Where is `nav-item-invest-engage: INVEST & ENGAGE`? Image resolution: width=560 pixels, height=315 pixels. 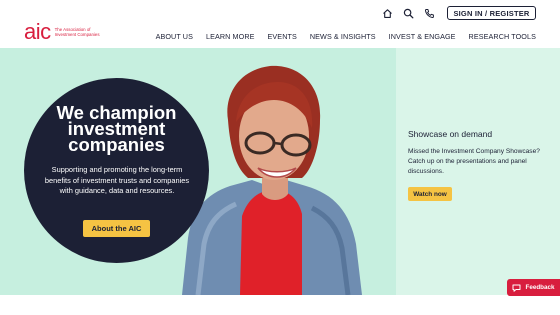
nav-item-invest-engage: INVEST & ENGAGE is located at coordinates (422, 36).